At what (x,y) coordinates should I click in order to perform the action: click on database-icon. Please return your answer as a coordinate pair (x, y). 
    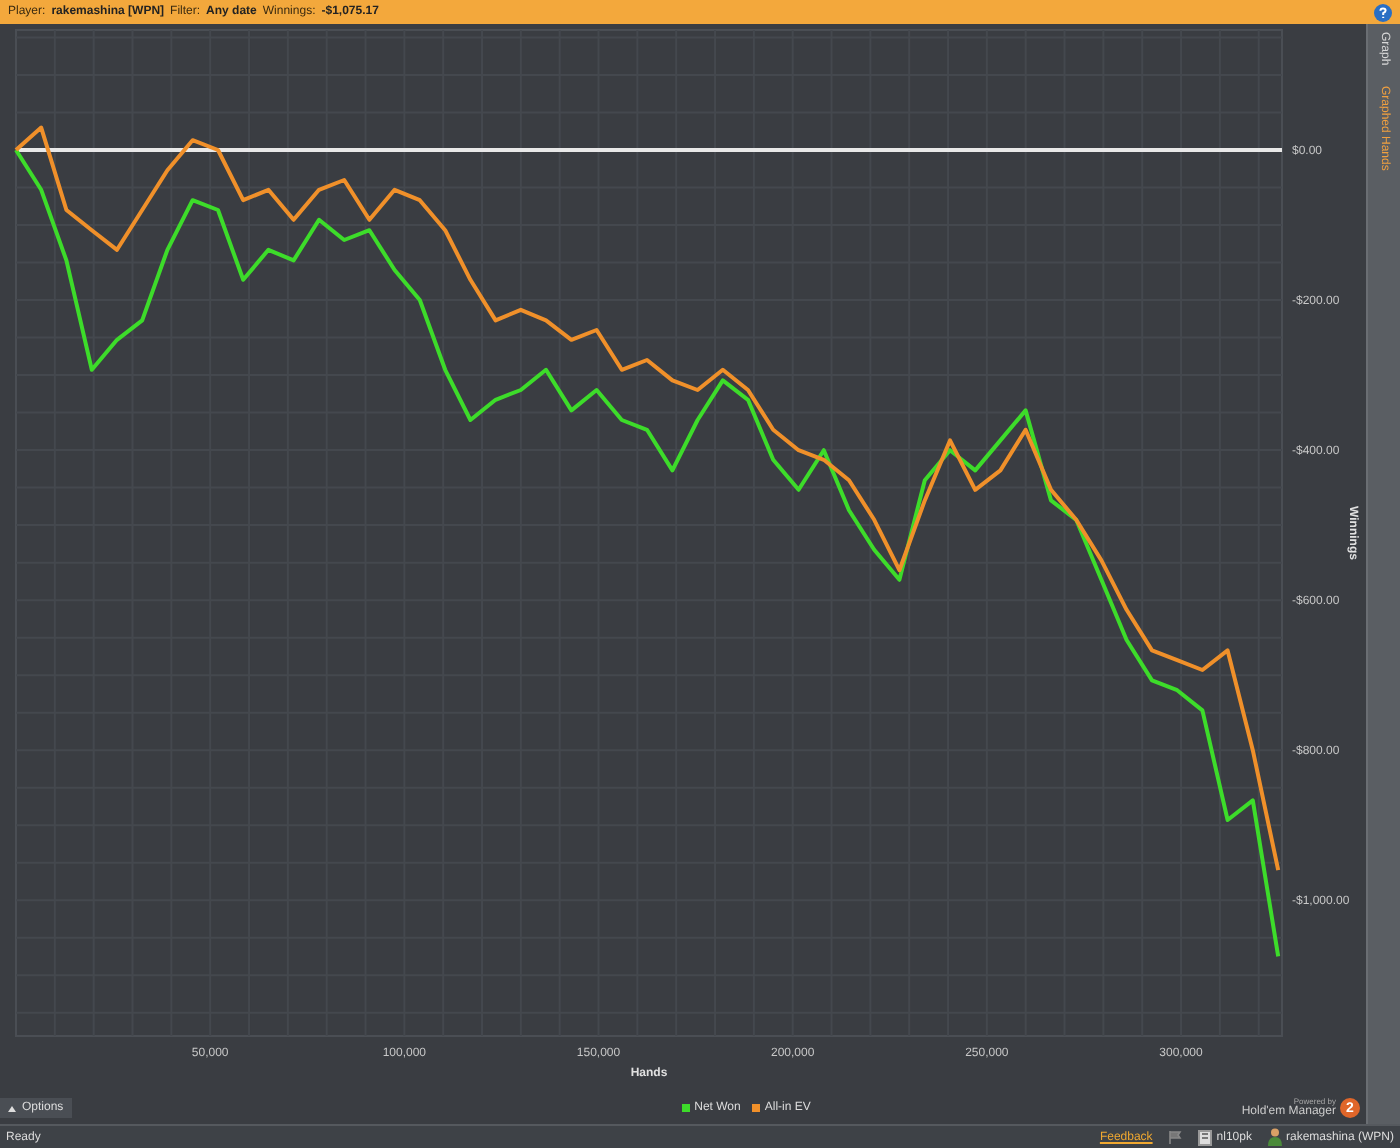
    Looking at the image, I should click on (1205, 1137).